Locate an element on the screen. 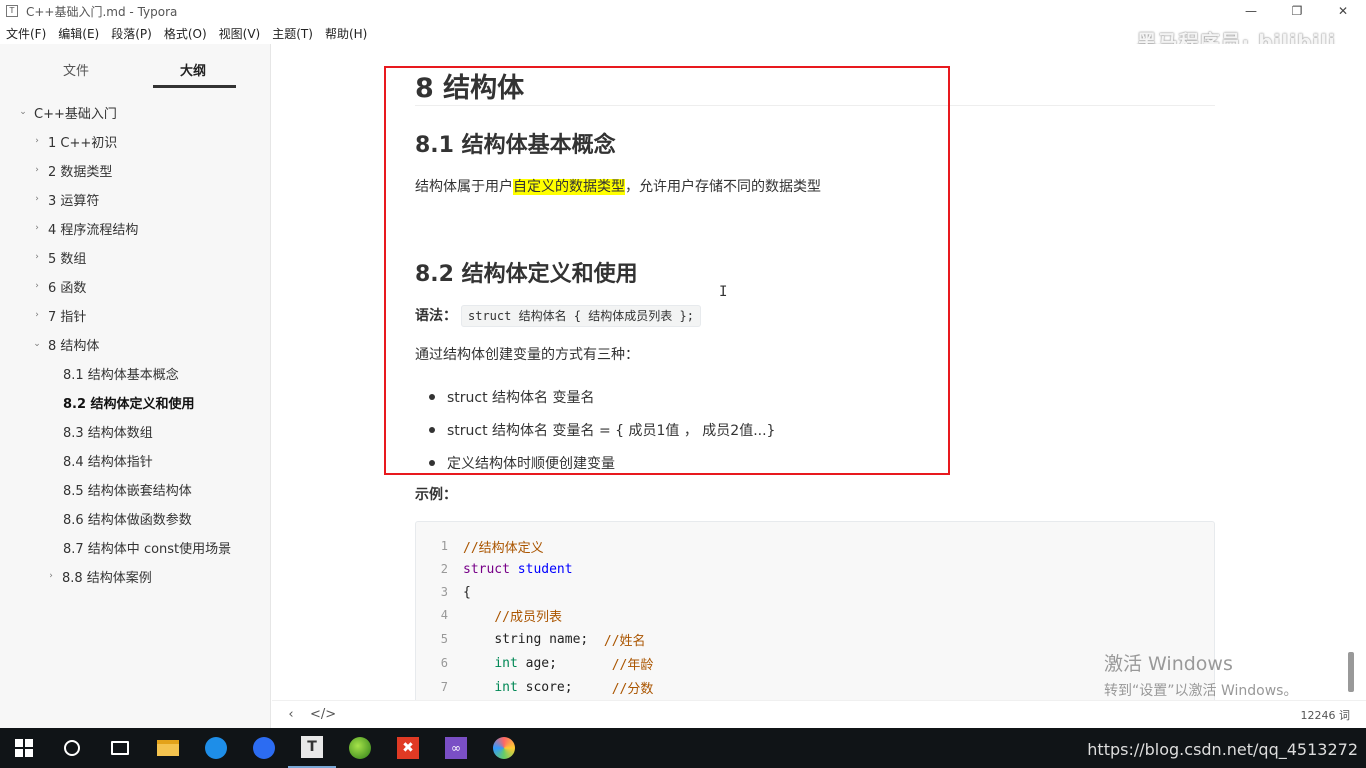 This screenshot has width=1366, height=768. xmind-button: ✖ is located at coordinates (408, 748).